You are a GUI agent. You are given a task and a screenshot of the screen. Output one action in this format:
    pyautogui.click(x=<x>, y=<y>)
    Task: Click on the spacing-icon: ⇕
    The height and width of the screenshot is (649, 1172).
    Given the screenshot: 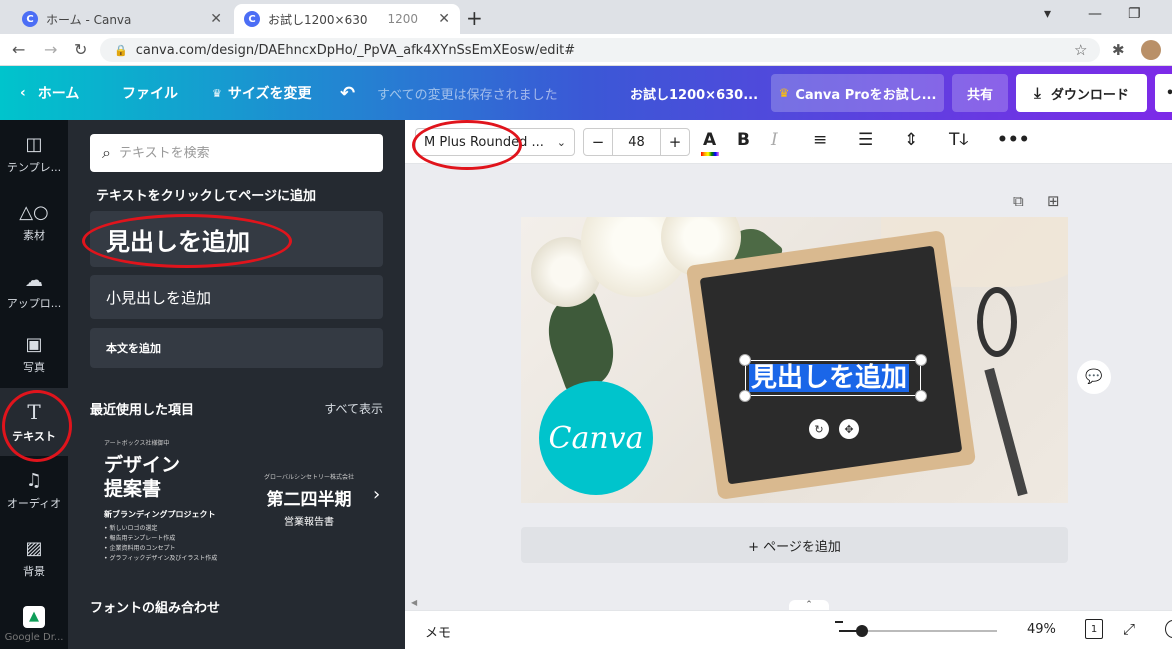 What is the action you would take?
    pyautogui.click(x=911, y=140)
    